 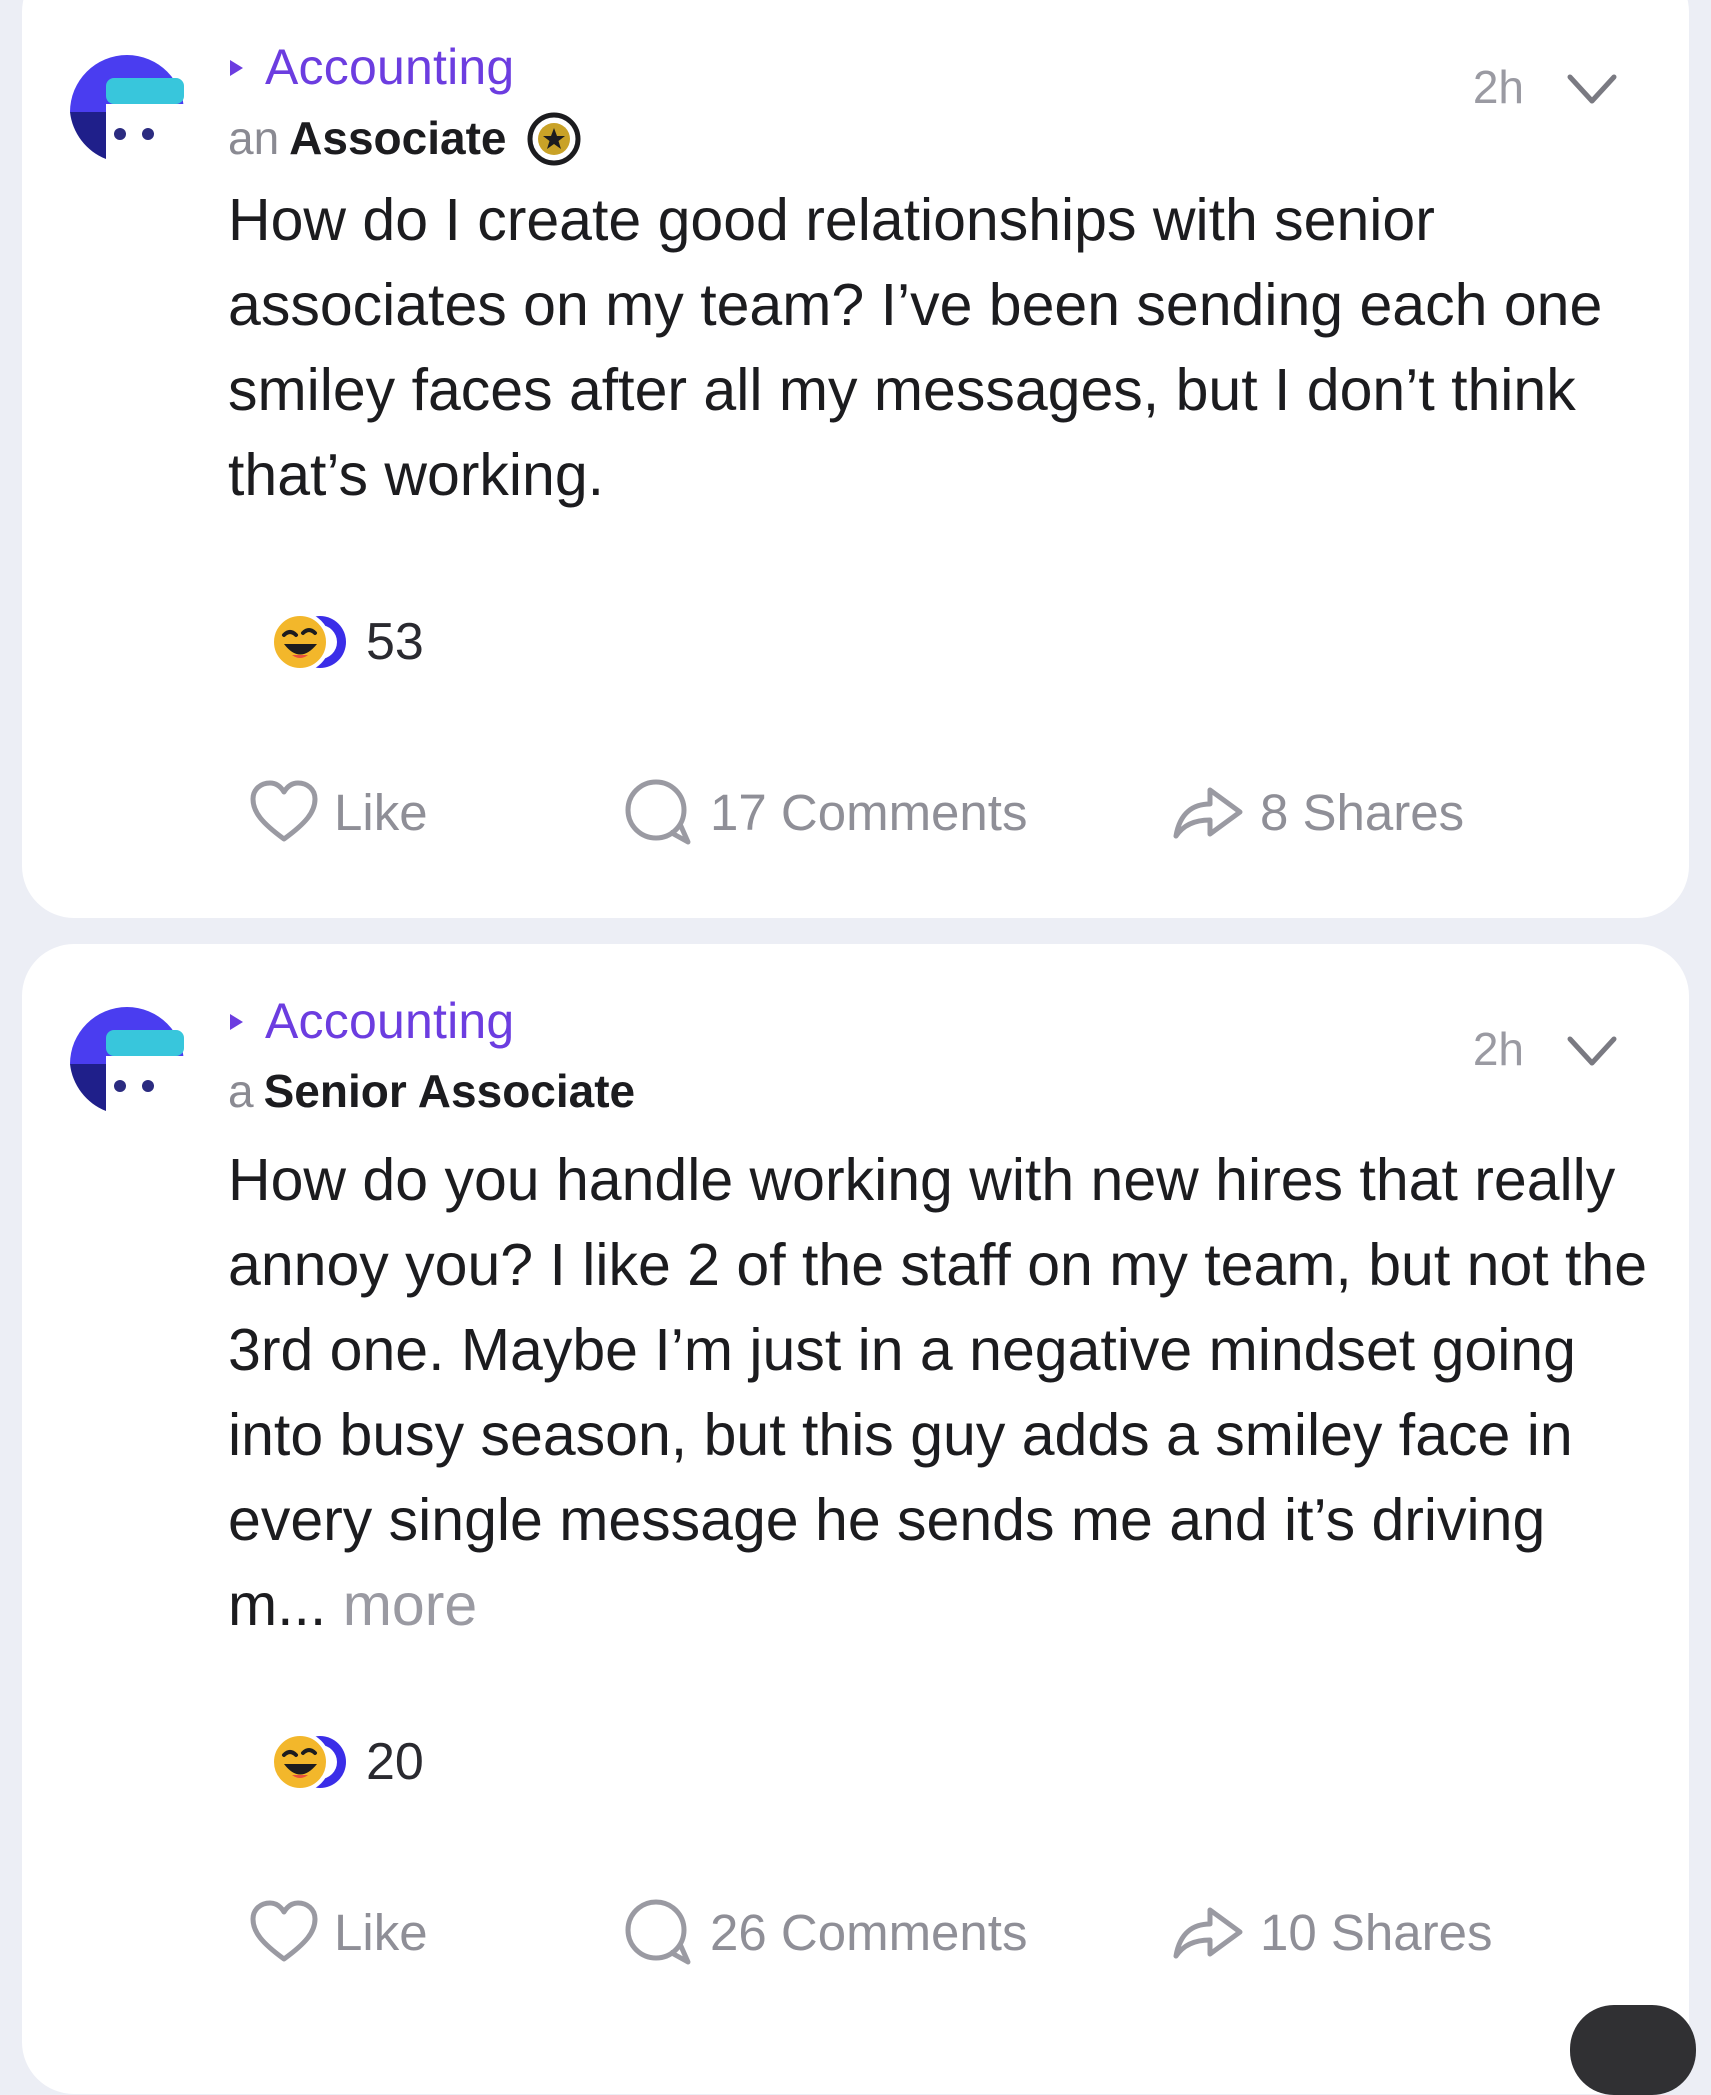 I want to click on author-role: an Associate, so click(x=405, y=139).